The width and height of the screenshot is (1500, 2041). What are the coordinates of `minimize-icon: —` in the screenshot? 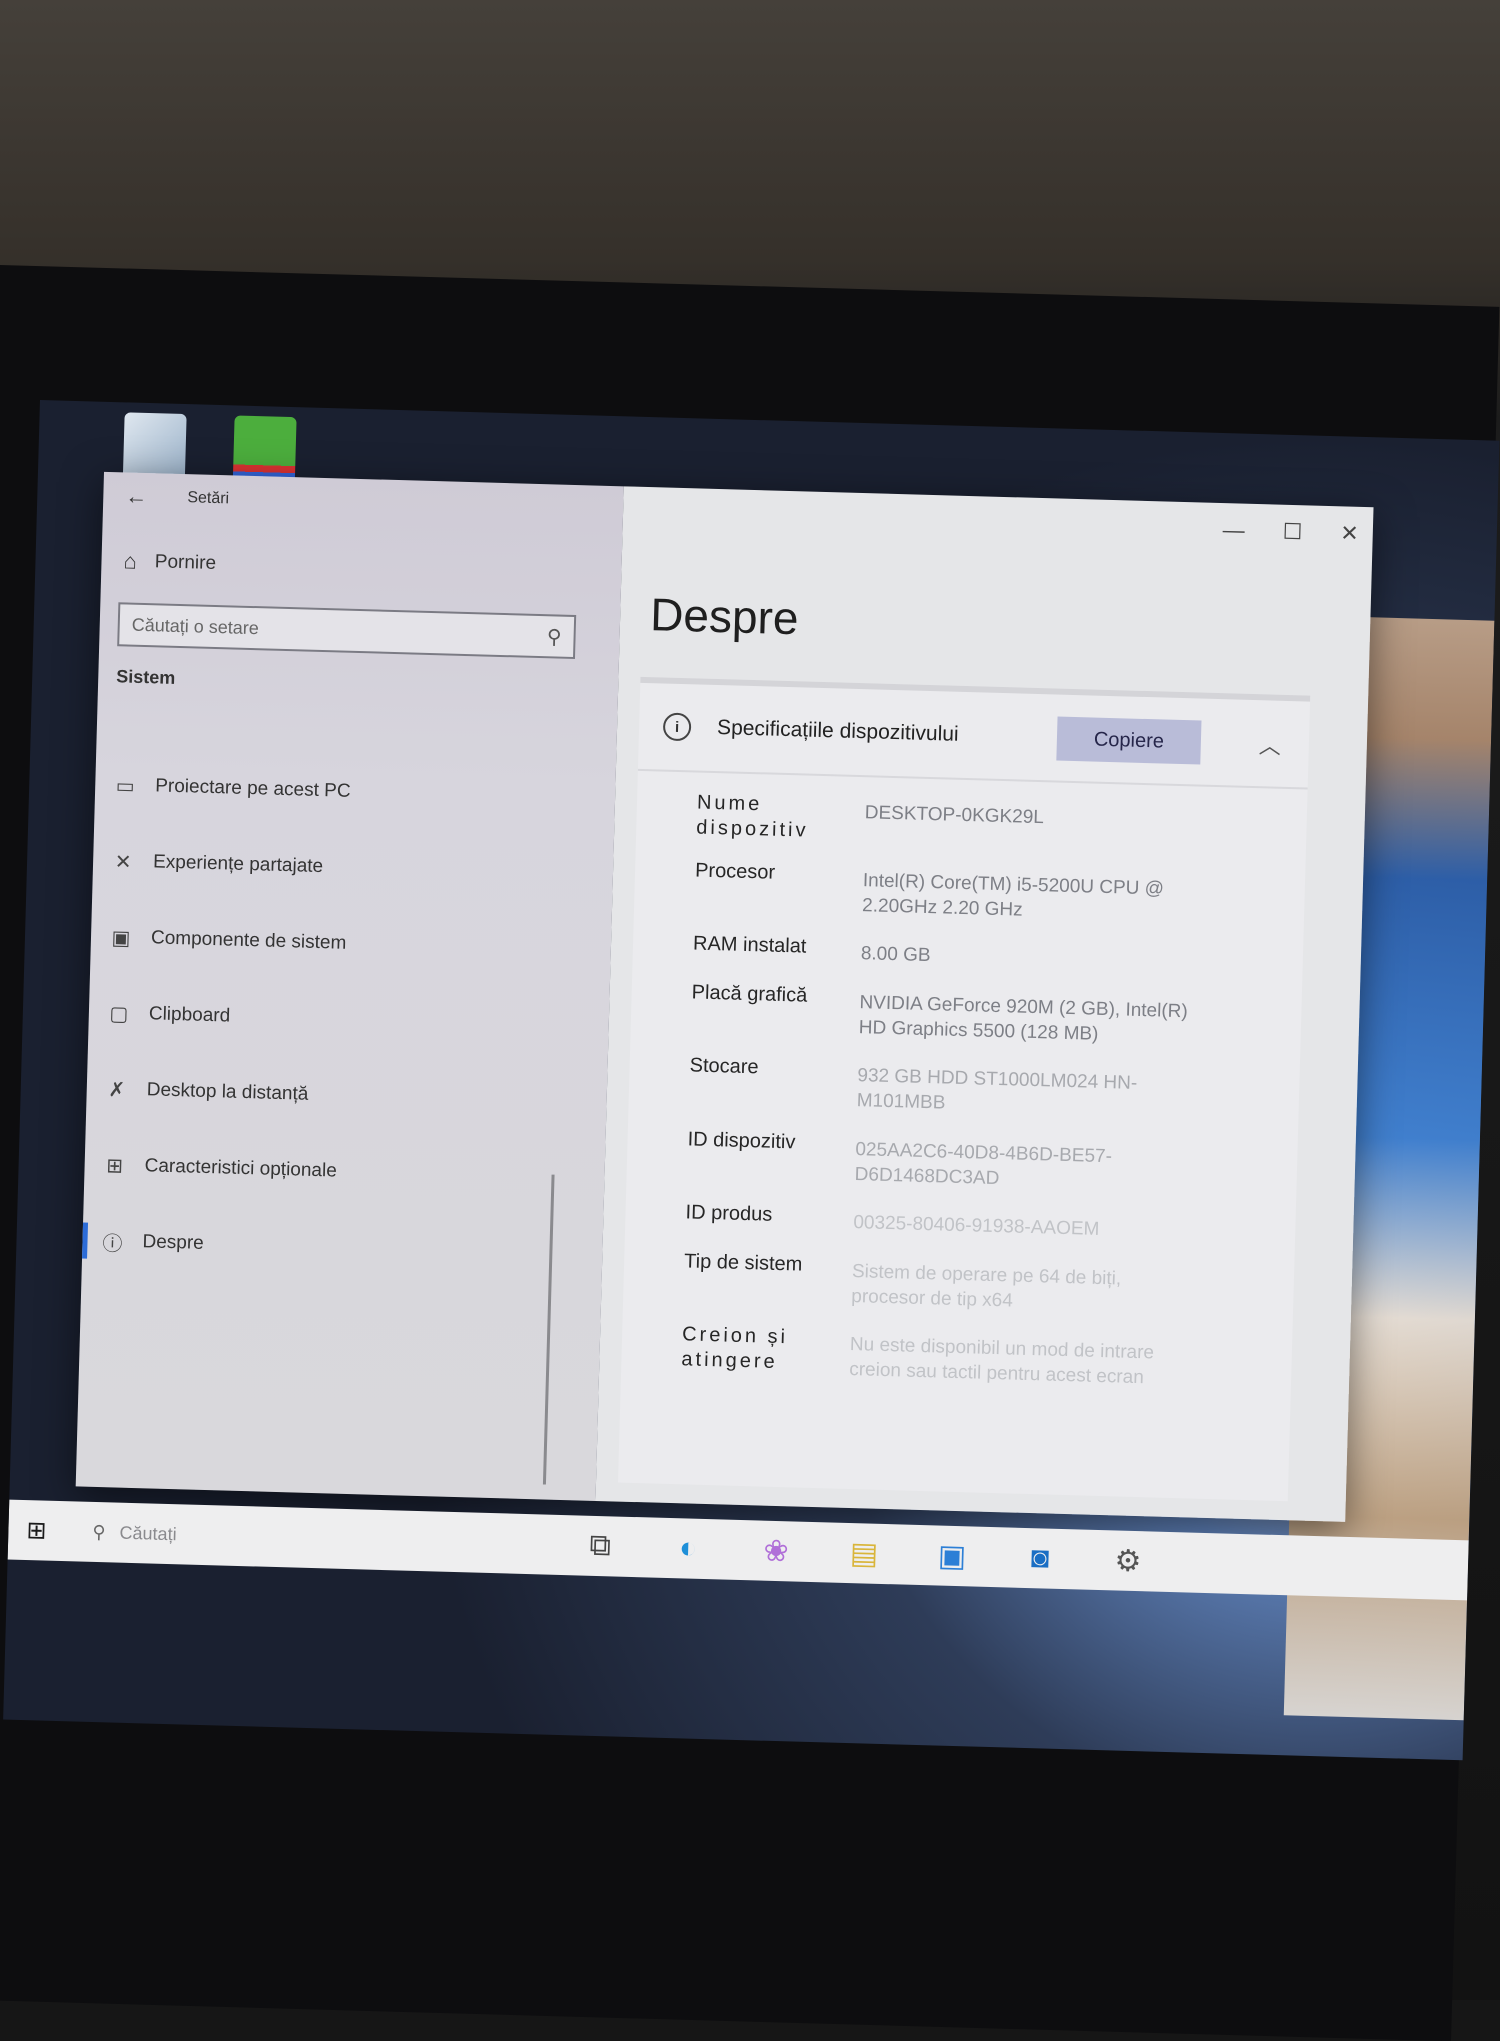 It's located at (1233, 530).